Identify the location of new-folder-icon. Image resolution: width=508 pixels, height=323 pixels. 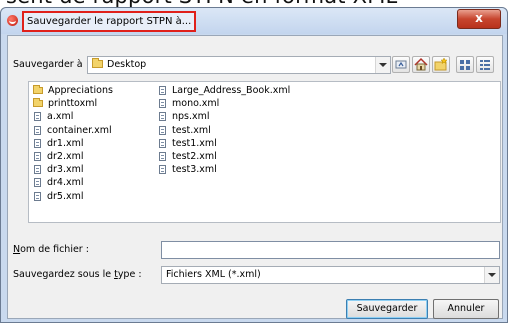
(441, 64).